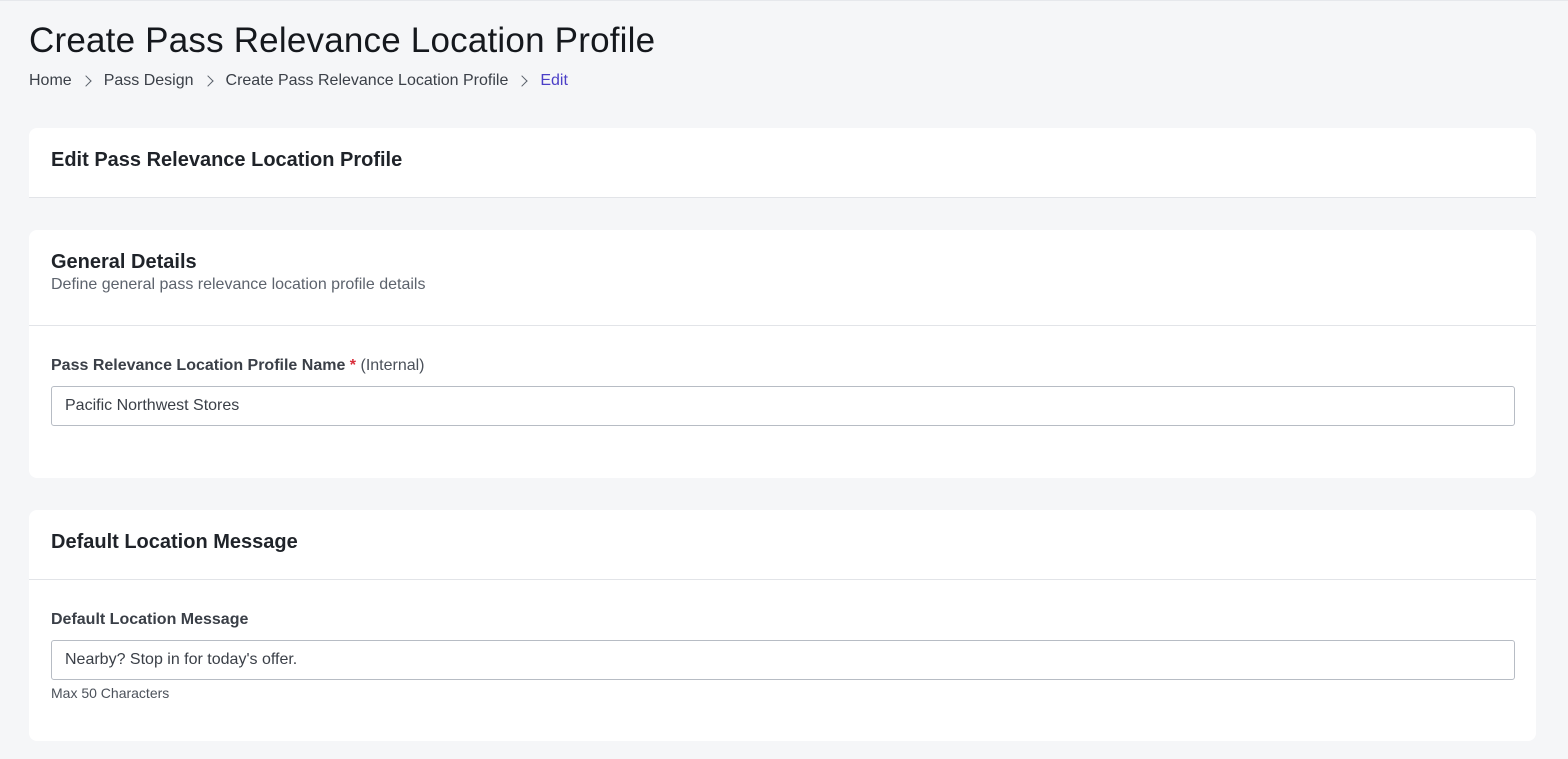 The width and height of the screenshot is (1568, 759). Describe the element at coordinates (174, 542) in the screenshot. I see `default-location-message-title: Default Location Message` at that location.